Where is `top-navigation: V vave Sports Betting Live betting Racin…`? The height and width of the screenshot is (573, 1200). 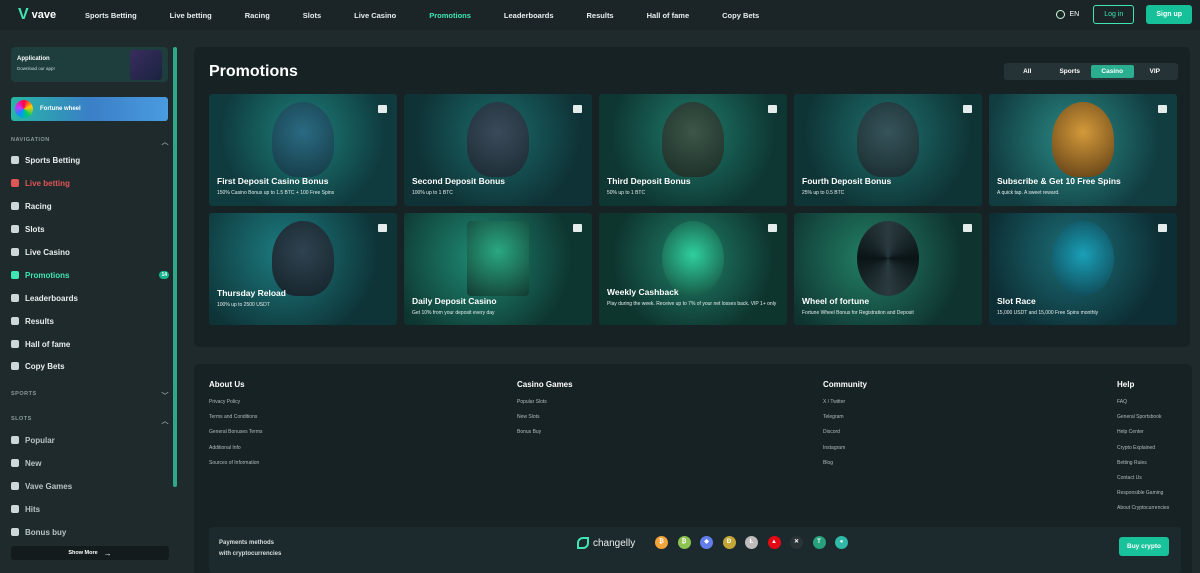 top-navigation: V vave Sports Betting Live betting Racin… is located at coordinates (600, 15).